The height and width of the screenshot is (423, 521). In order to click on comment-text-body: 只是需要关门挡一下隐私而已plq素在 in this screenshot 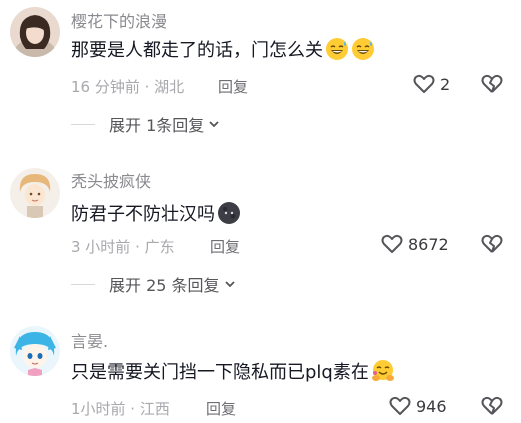, I will do `click(220, 372)`.